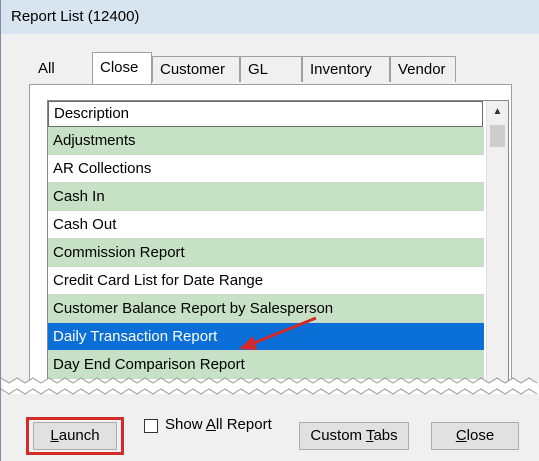  Describe the element at coordinates (266, 337) in the screenshot. I see `list-item-selected: Daily Transaction Report` at that location.